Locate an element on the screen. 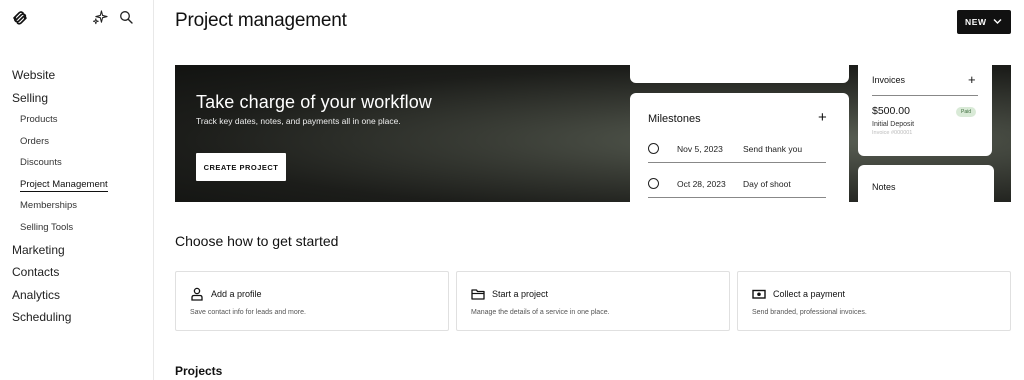  sidebar-item-label: Project Management is located at coordinates (64, 185).